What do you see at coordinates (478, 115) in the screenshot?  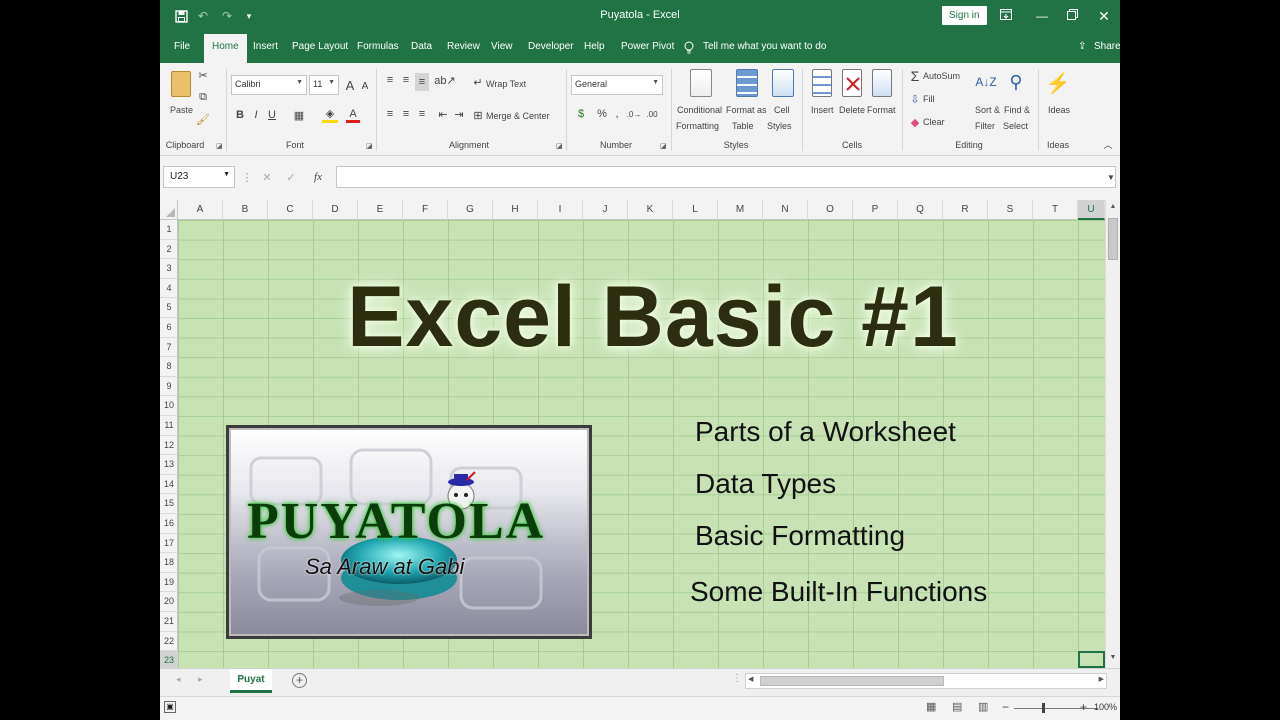 I see `merge-center-icon: ⊞` at bounding box center [478, 115].